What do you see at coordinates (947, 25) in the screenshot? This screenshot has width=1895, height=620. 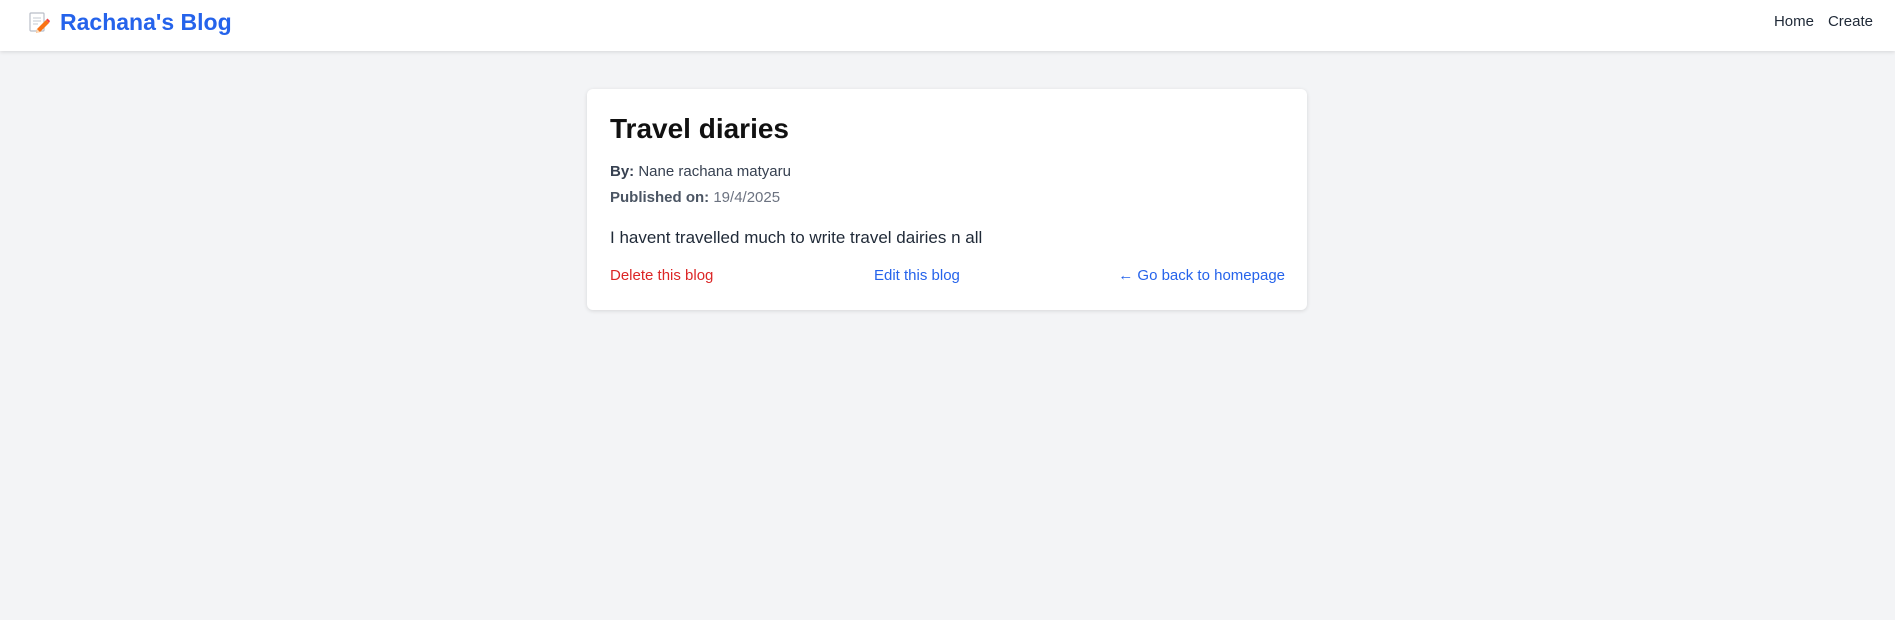 I see `top-navbar: Rachana's Blog Home Create` at bounding box center [947, 25].